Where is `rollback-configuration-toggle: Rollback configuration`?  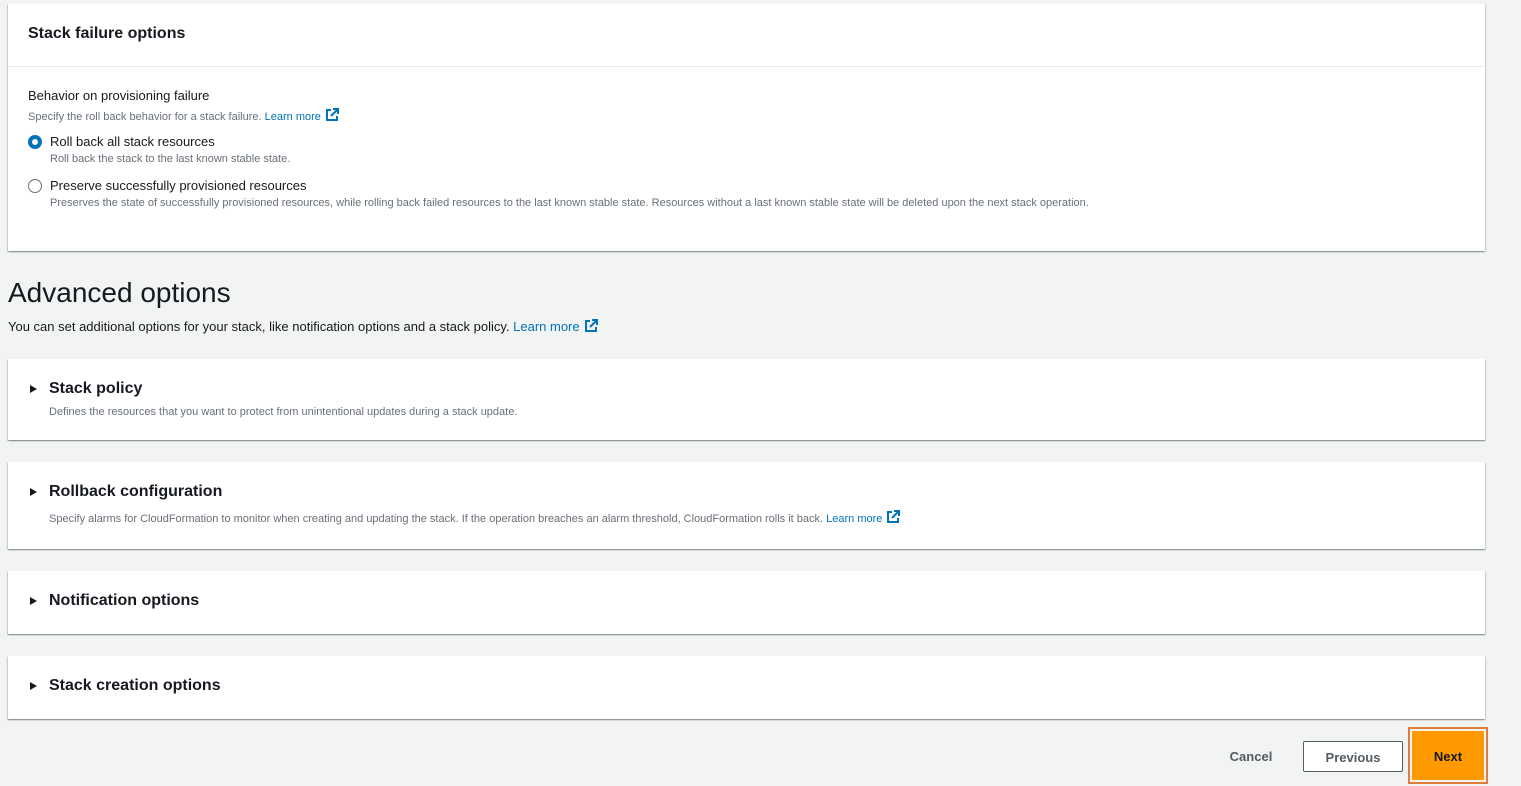
rollback-configuration-toggle: Rollback configuration is located at coordinates (126, 492).